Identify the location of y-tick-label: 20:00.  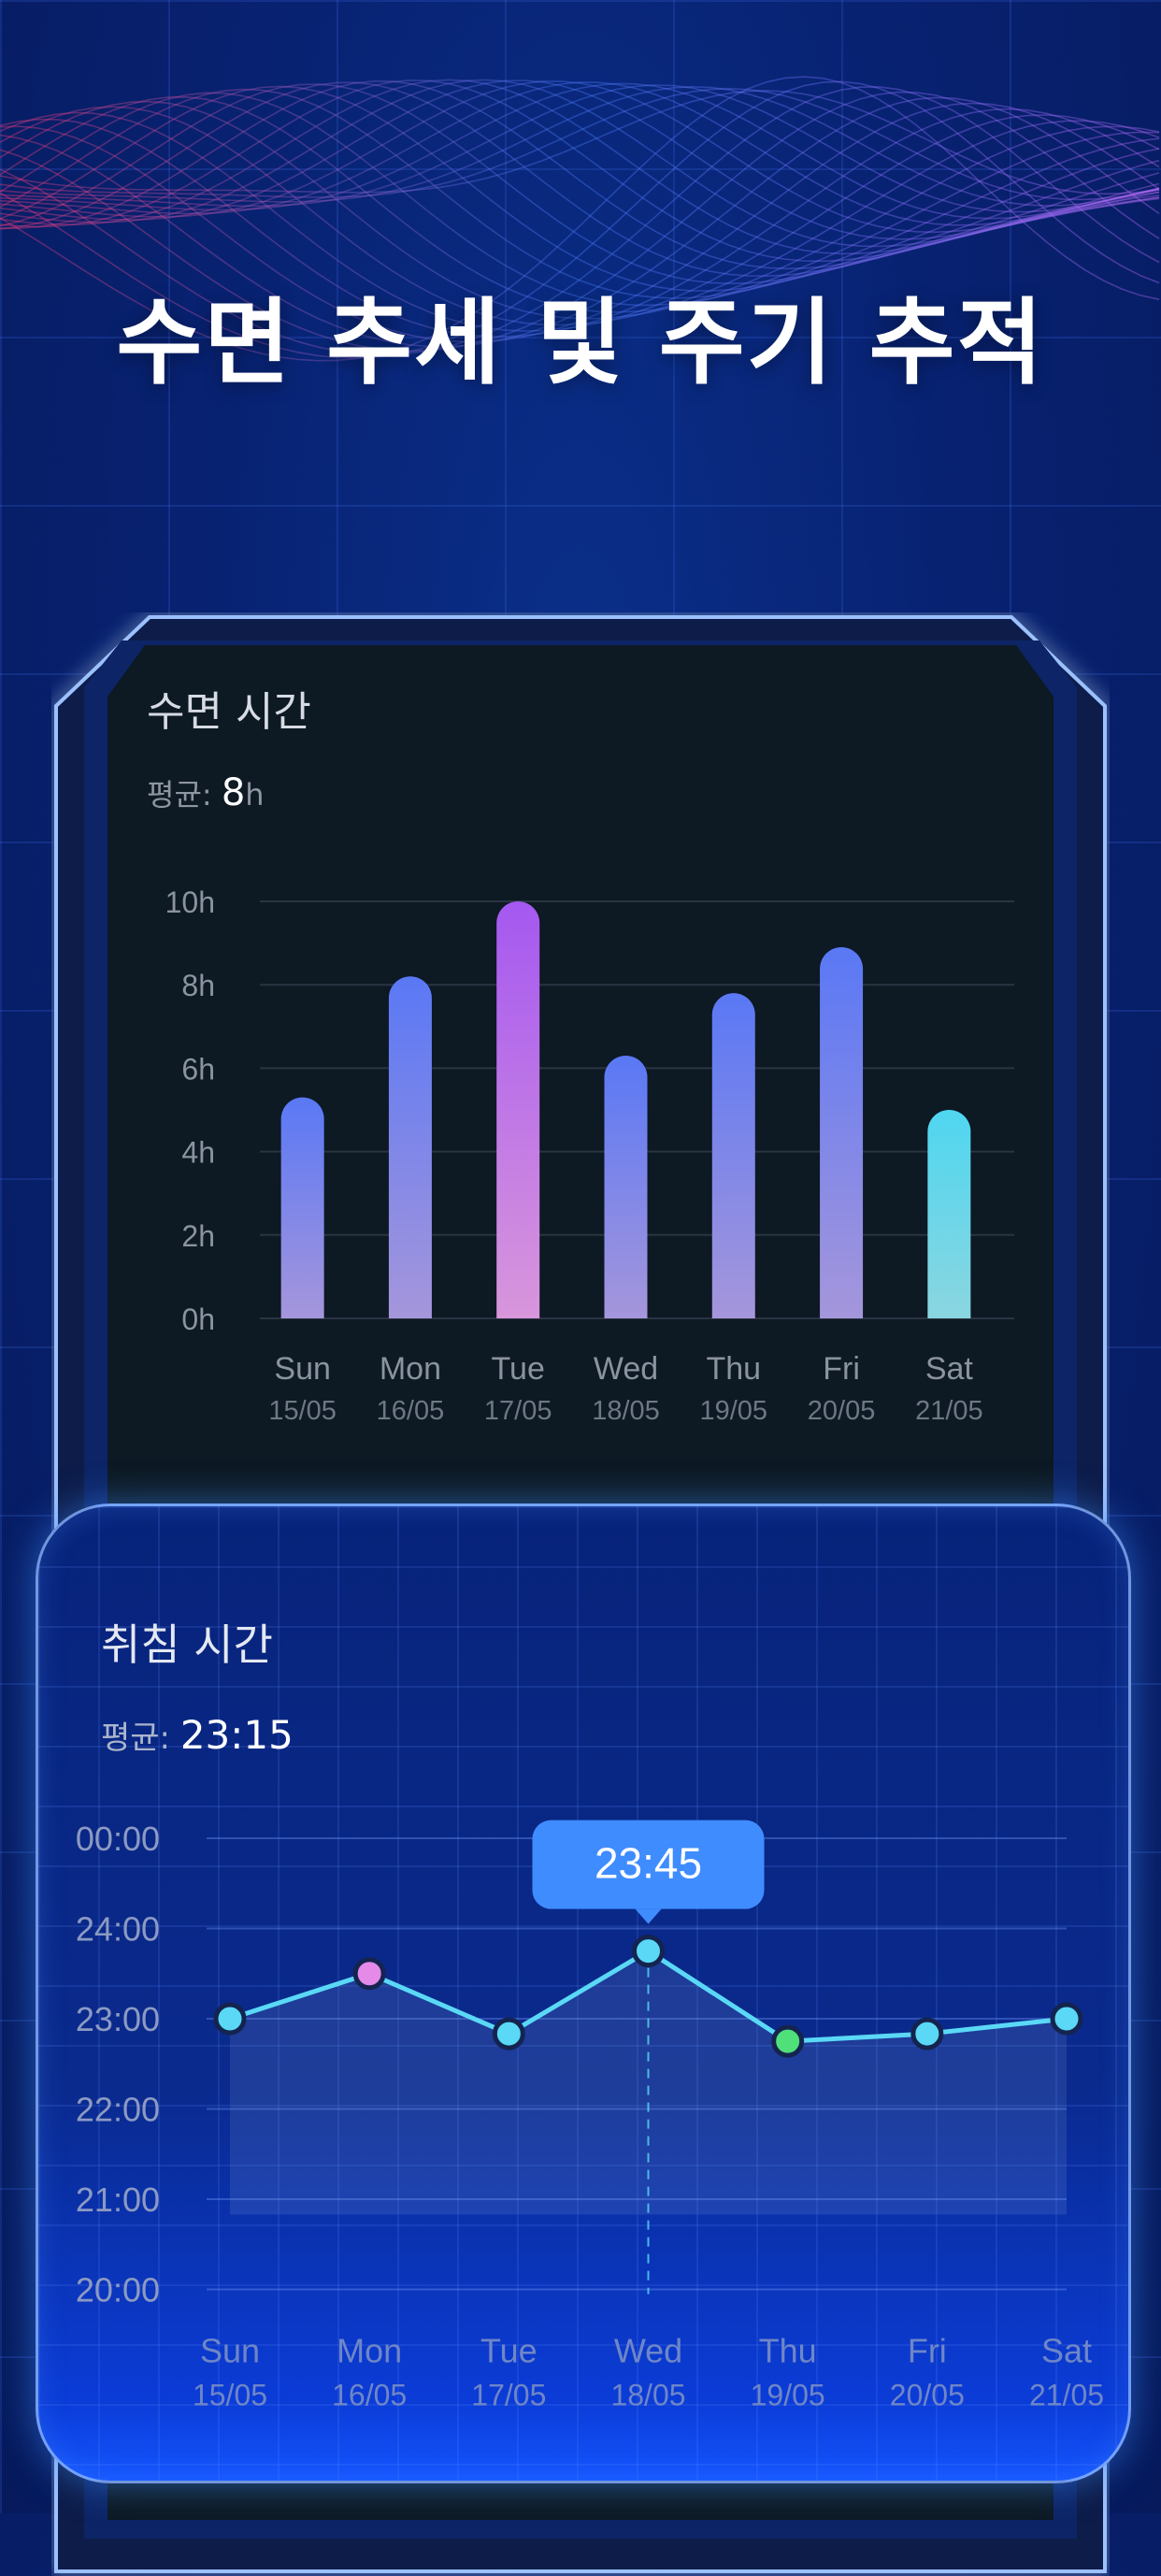
(118, 2291).